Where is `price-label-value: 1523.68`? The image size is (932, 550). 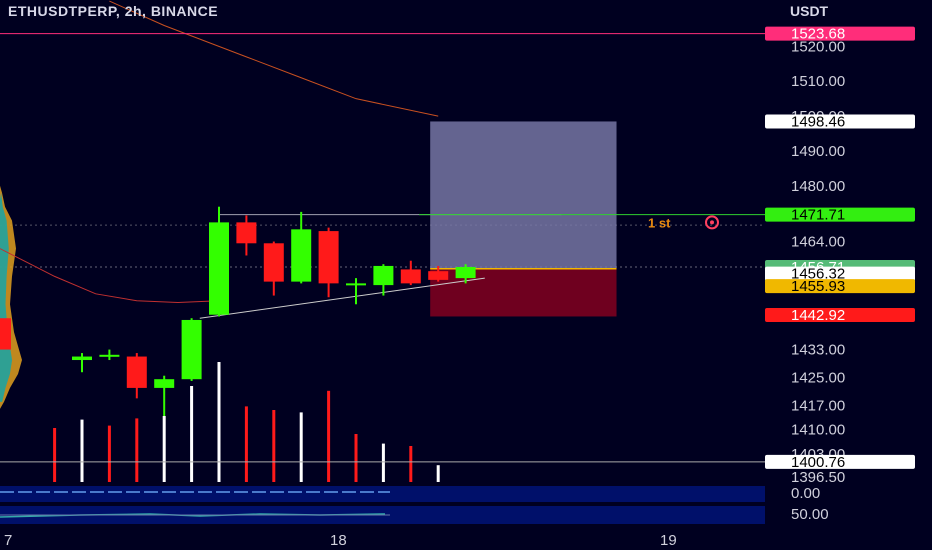
price-label-value: 1523.68 is located at coordinates (818, 34).